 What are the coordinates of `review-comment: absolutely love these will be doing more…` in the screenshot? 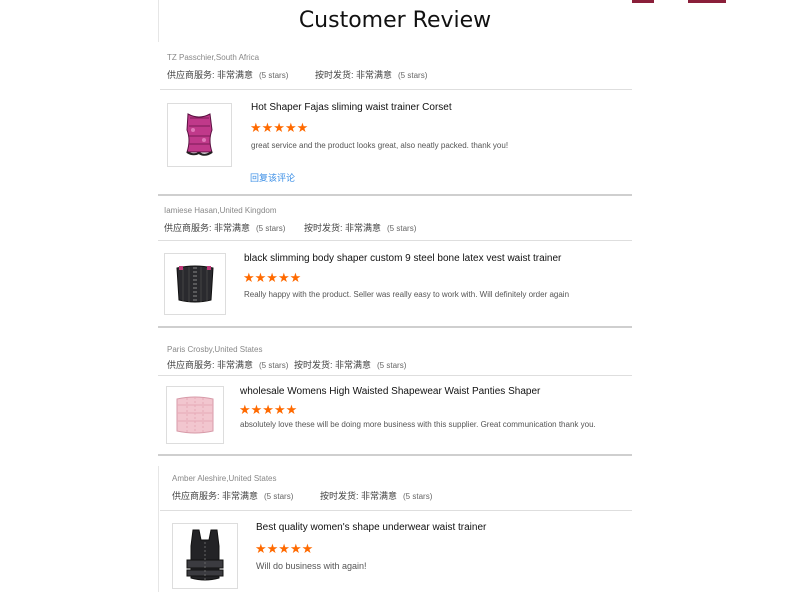 It's located at (418, 424).